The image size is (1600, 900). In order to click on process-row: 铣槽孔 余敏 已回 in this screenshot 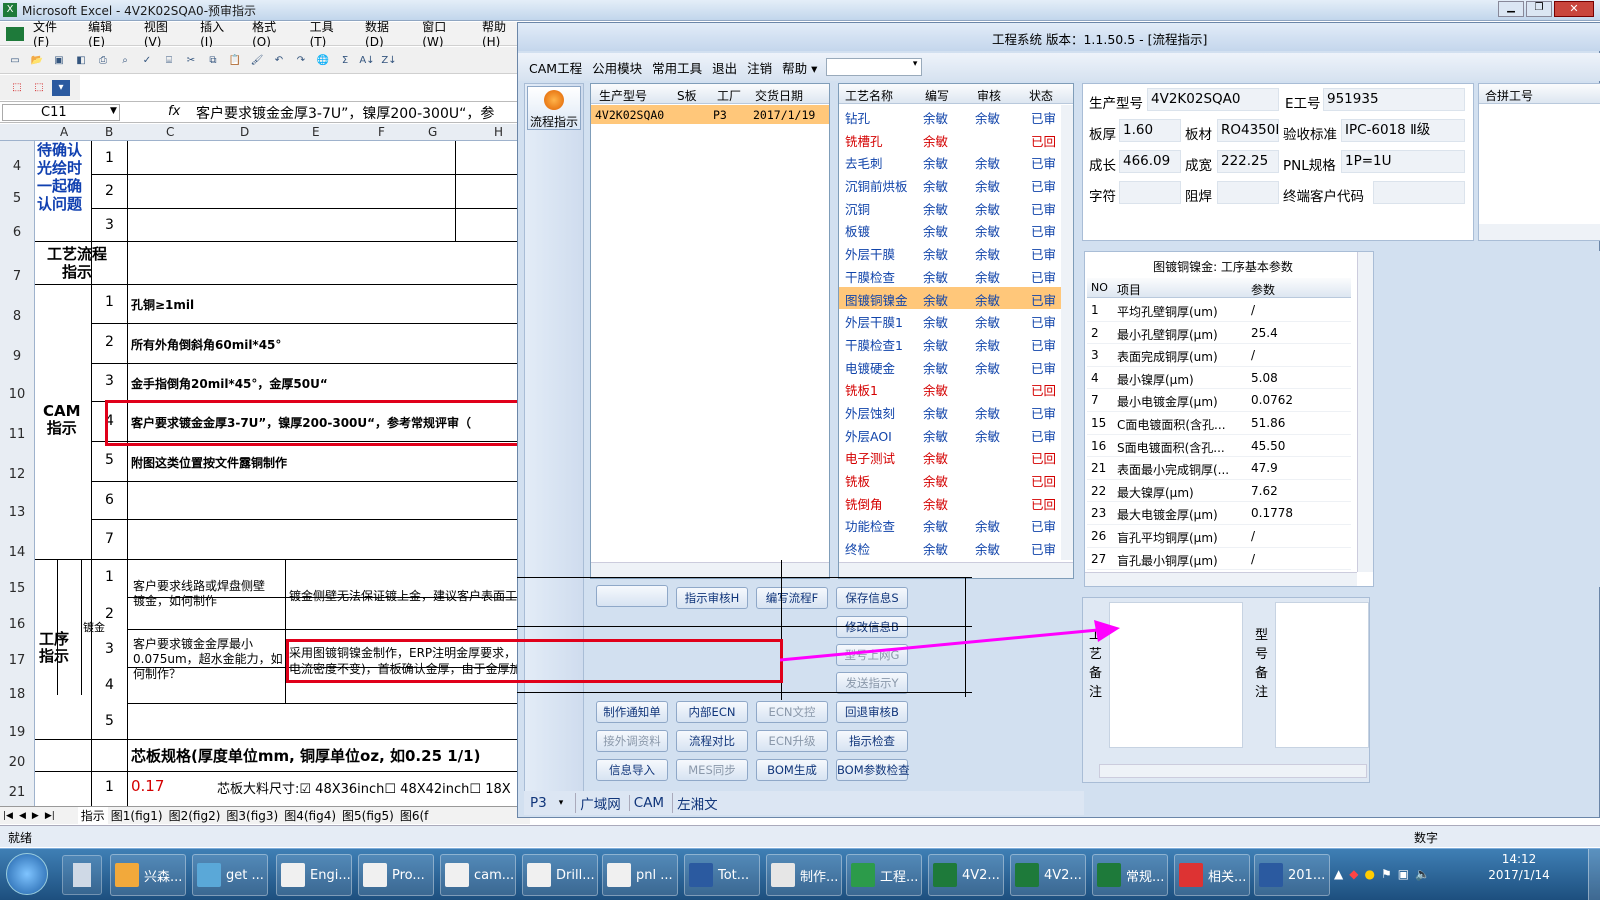, I will do `click(951, 139)`.